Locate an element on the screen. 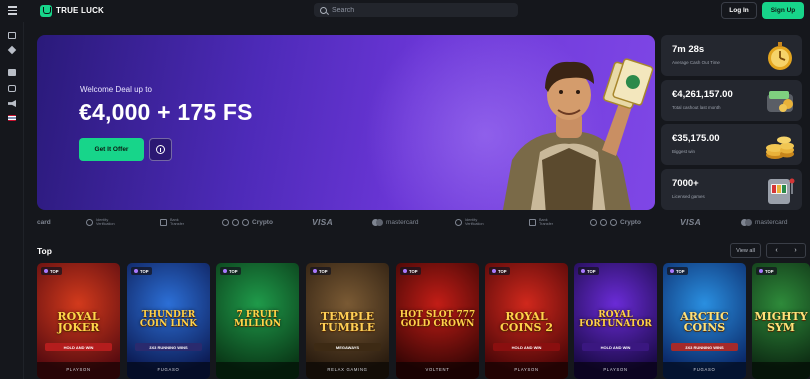  game-title: ARCTIC COINS is located at coordinates (704, 322).